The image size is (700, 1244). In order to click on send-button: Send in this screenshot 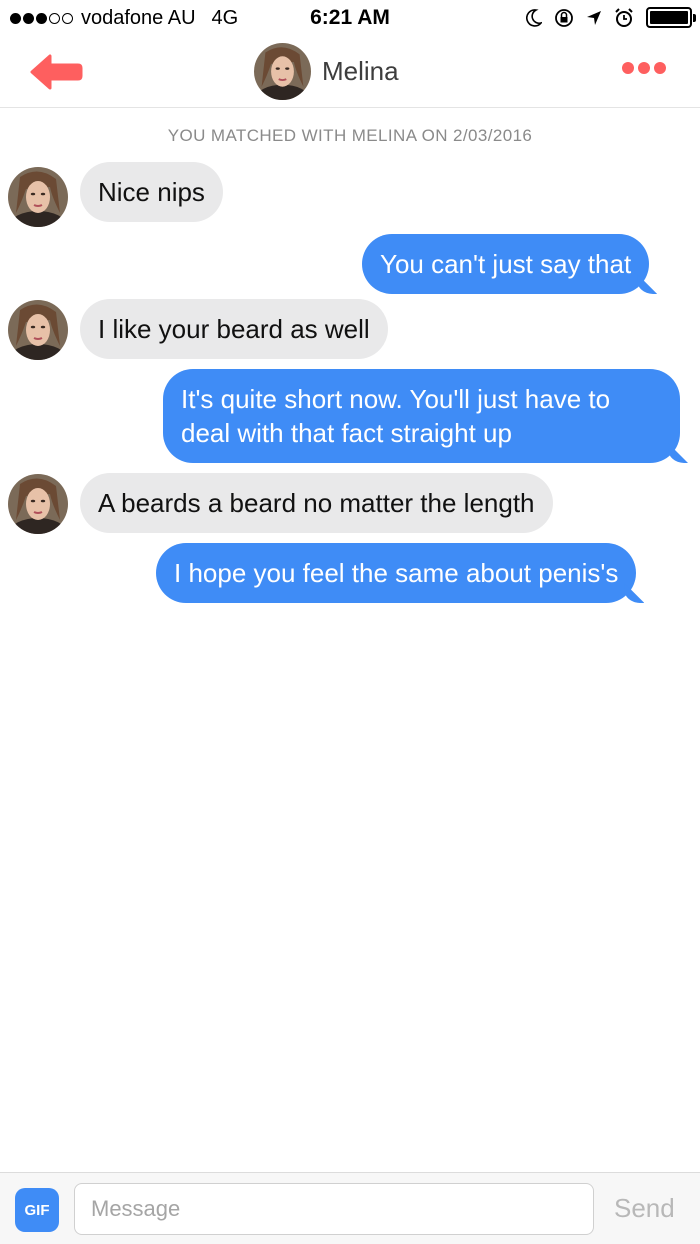, I will do `click(644, 1208)`.